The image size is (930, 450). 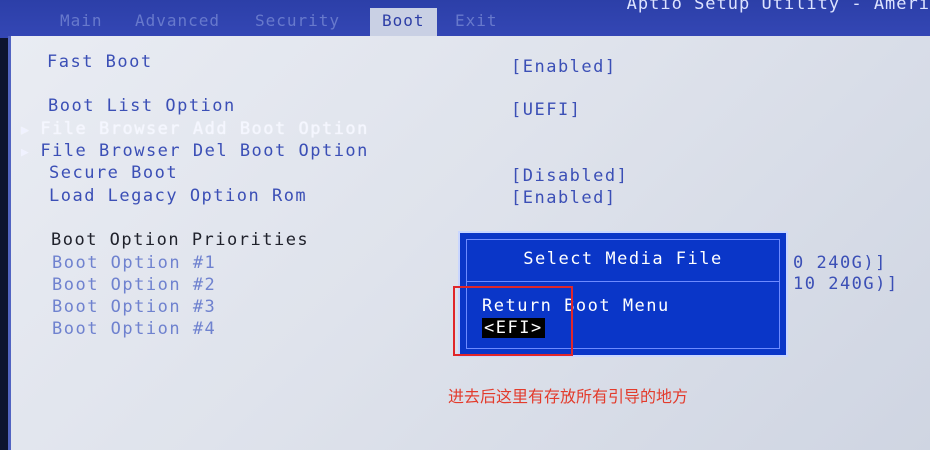 What do you see at coordinates (204, 129) in the screenshot?
I see `file-browser-add-label: File Browser Add Boot Option` at bounding box center [204, 129].